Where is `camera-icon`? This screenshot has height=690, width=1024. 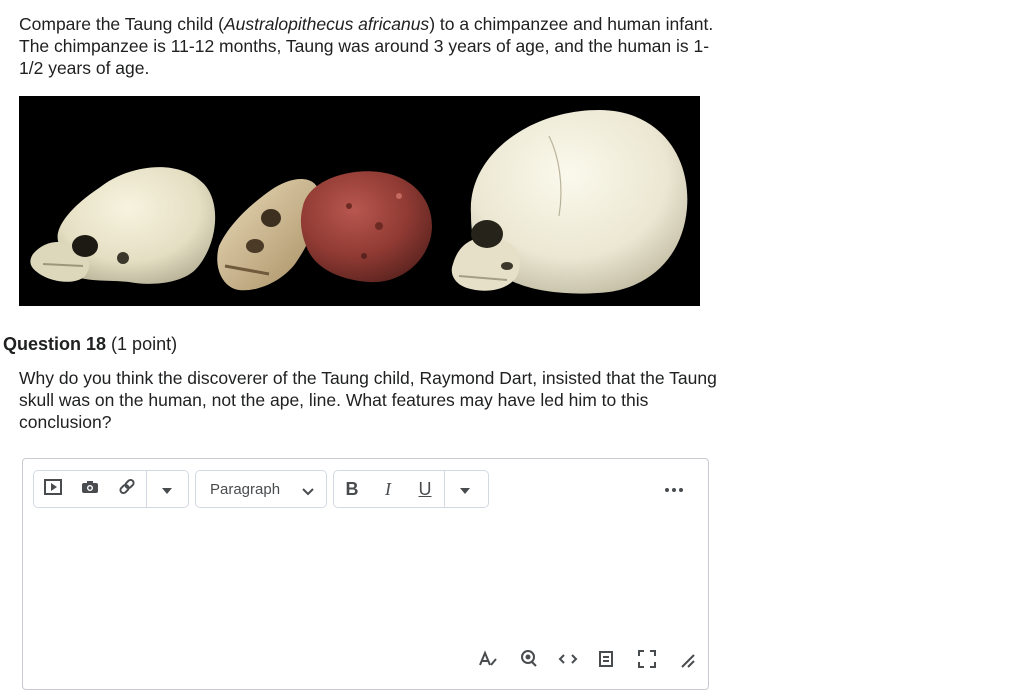
camera-icon is located at coordinates (90, 489).